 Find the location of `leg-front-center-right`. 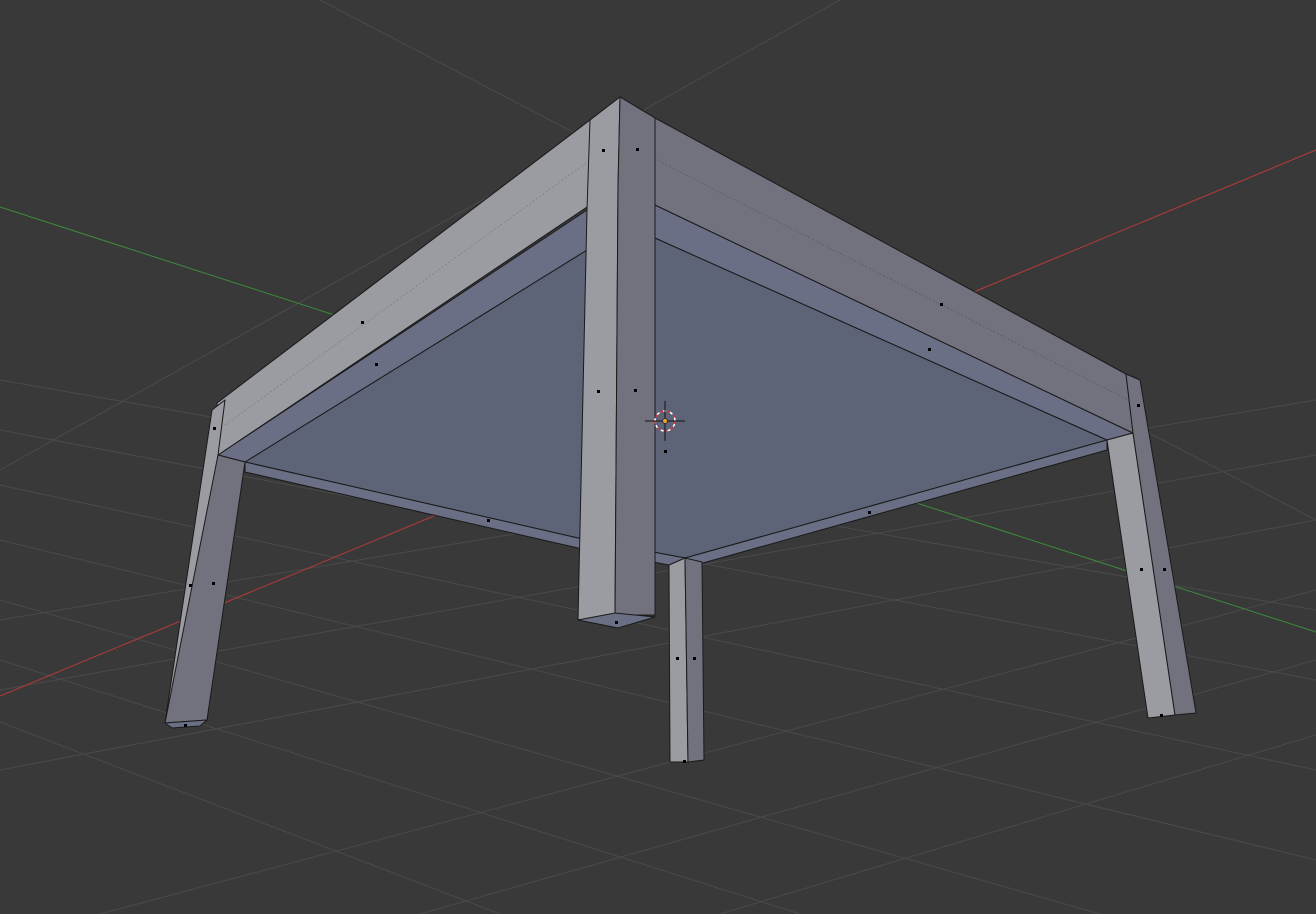

leg-front-center-right is located at coordinates (635, 356).